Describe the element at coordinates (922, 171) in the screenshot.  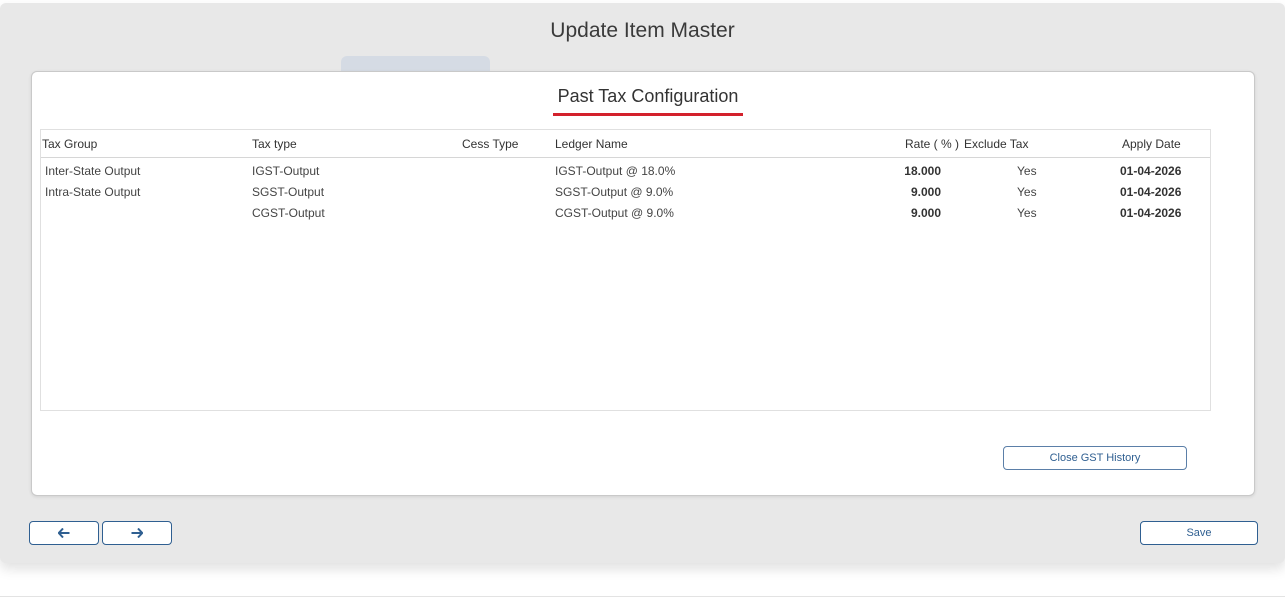
I see `cell-rate: 18.000` at that location.